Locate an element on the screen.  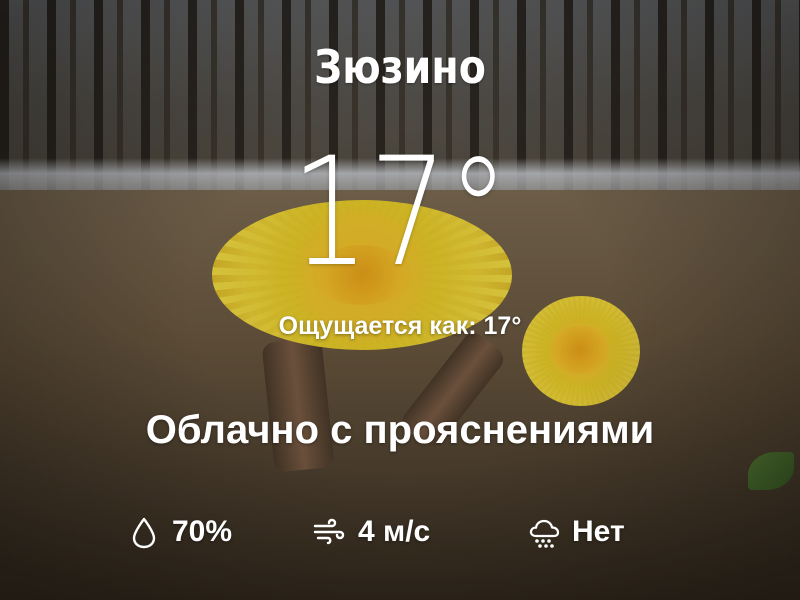
city-name: Зюзино is located at coordinates (400, 67).